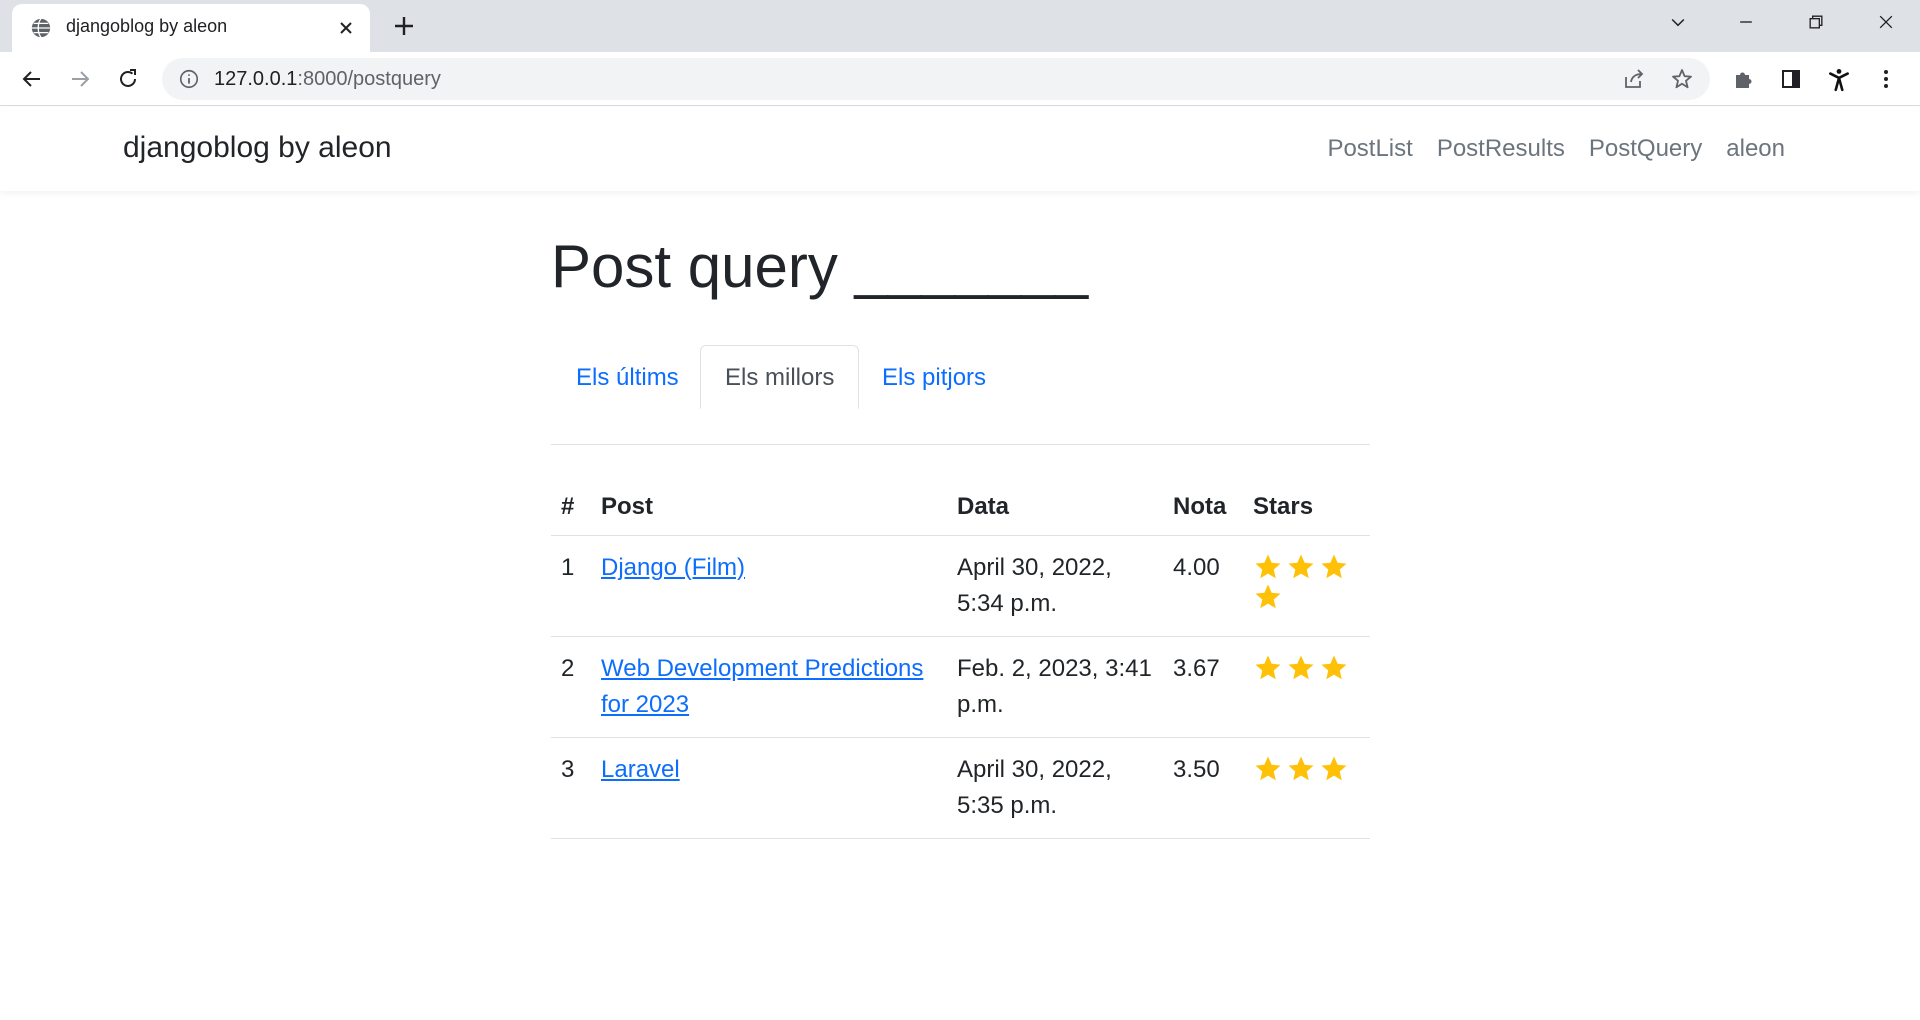  I want to click on plus-icon, so click(404, 26).